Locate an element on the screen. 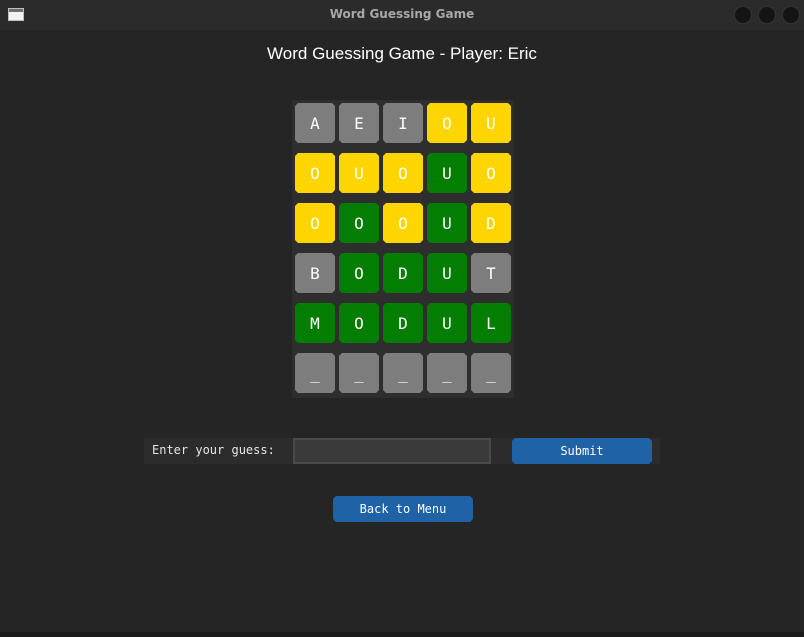  letter-tile: B is located at coordinates (315, 273).